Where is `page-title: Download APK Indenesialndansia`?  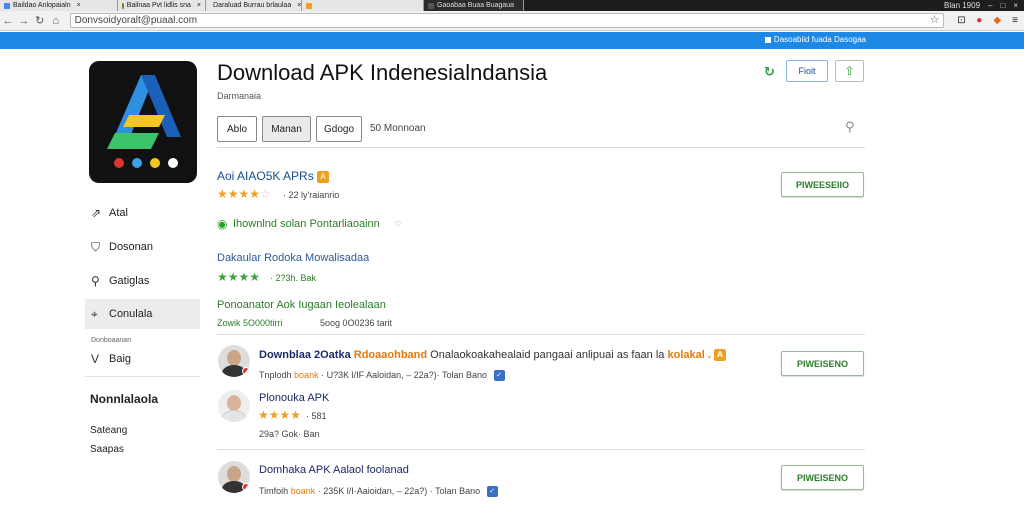 page-title: Download APK Indenesialndansia is located at coordinates (382, 72).